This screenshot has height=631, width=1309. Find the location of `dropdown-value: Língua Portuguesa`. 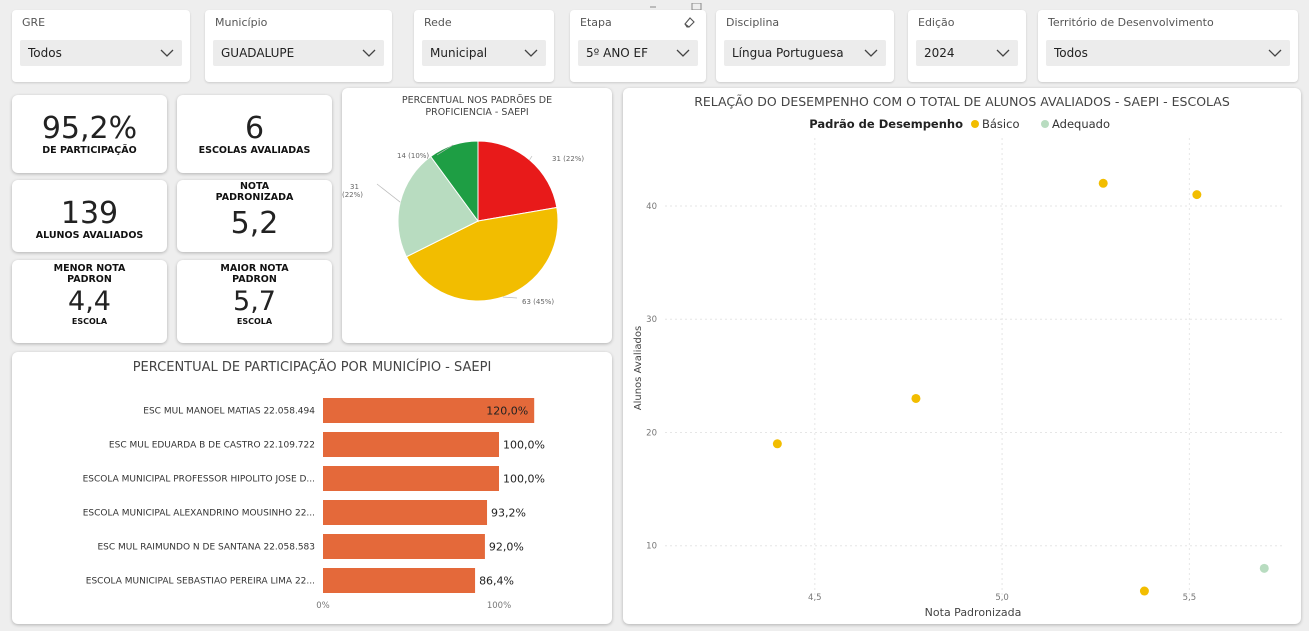

dropdown-value: Língua Portuguesa is located at coordinates (788, 53).